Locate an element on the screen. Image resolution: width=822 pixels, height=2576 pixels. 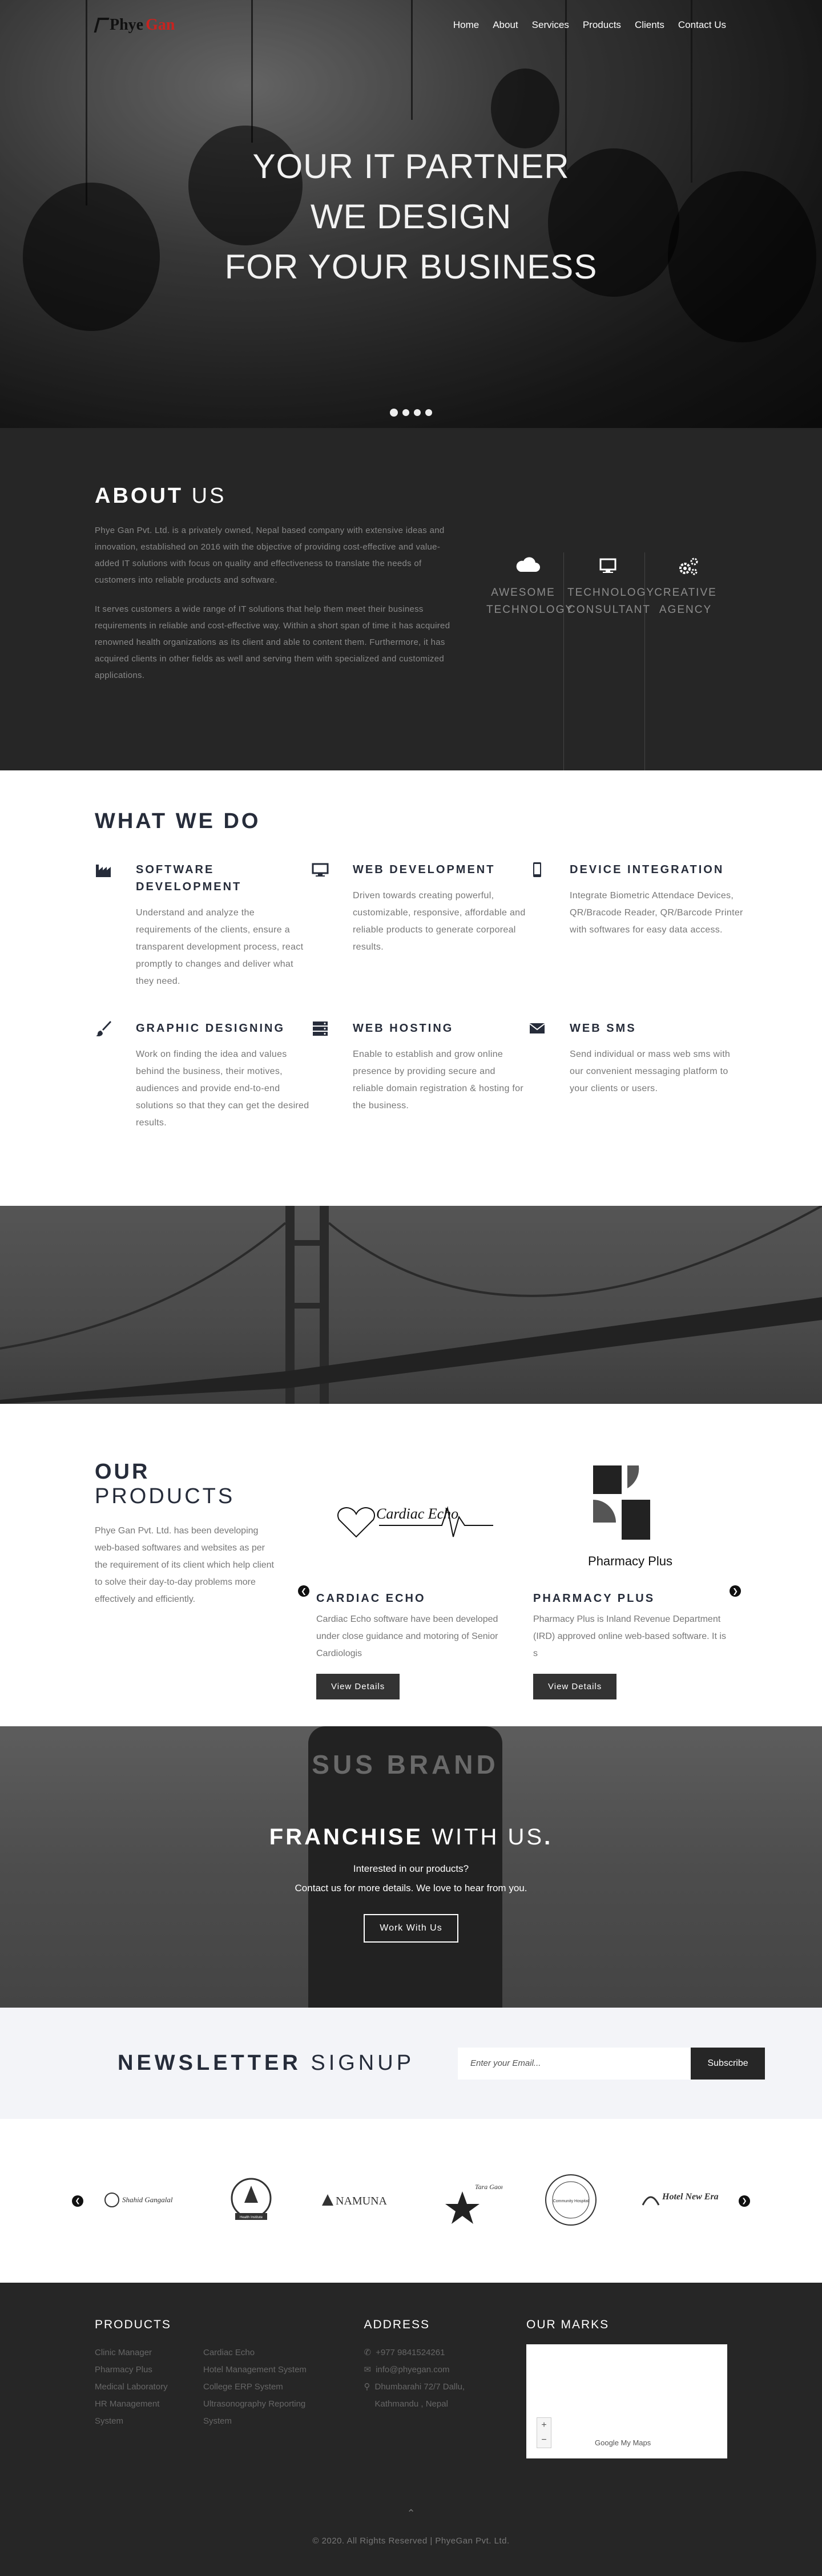
bridge-illustration is located at coordinates (411, 1305).